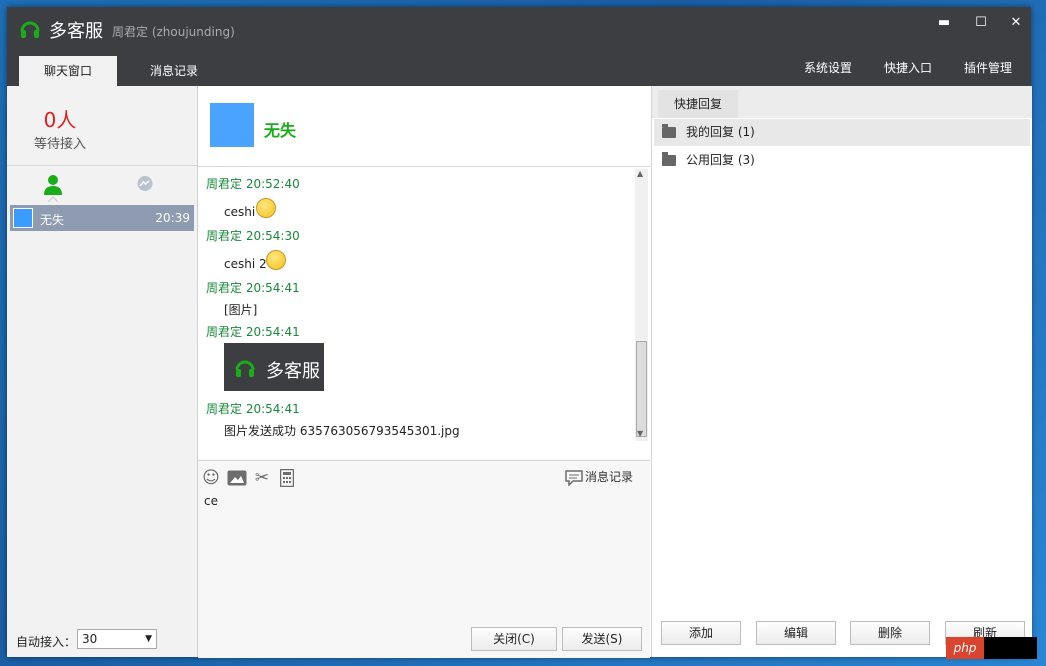  Describe the element at coordinates (720, 132) in the screenshot. I see `reply-group-label: 我的回复 (1)` at that location.